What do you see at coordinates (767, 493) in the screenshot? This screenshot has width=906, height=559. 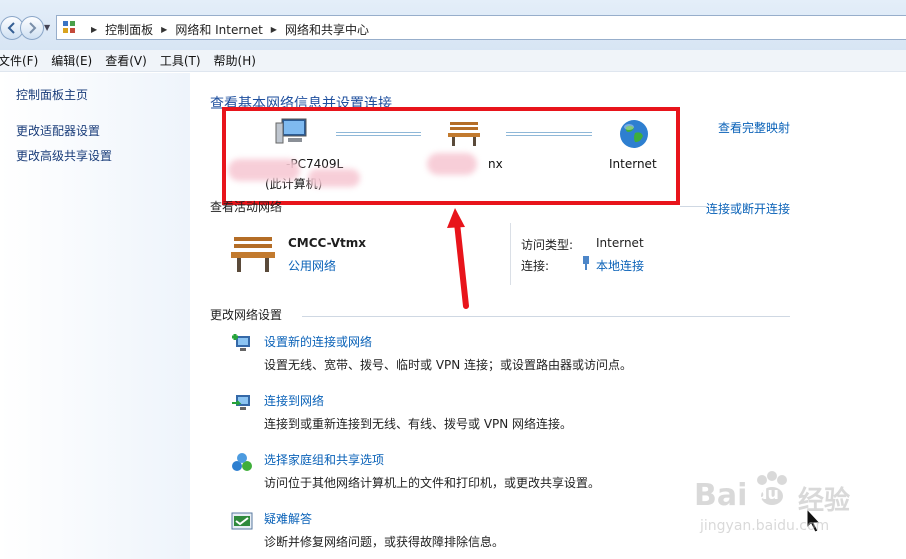 I see `watermark-brand-tail: du` at bounding box center [767, 493].